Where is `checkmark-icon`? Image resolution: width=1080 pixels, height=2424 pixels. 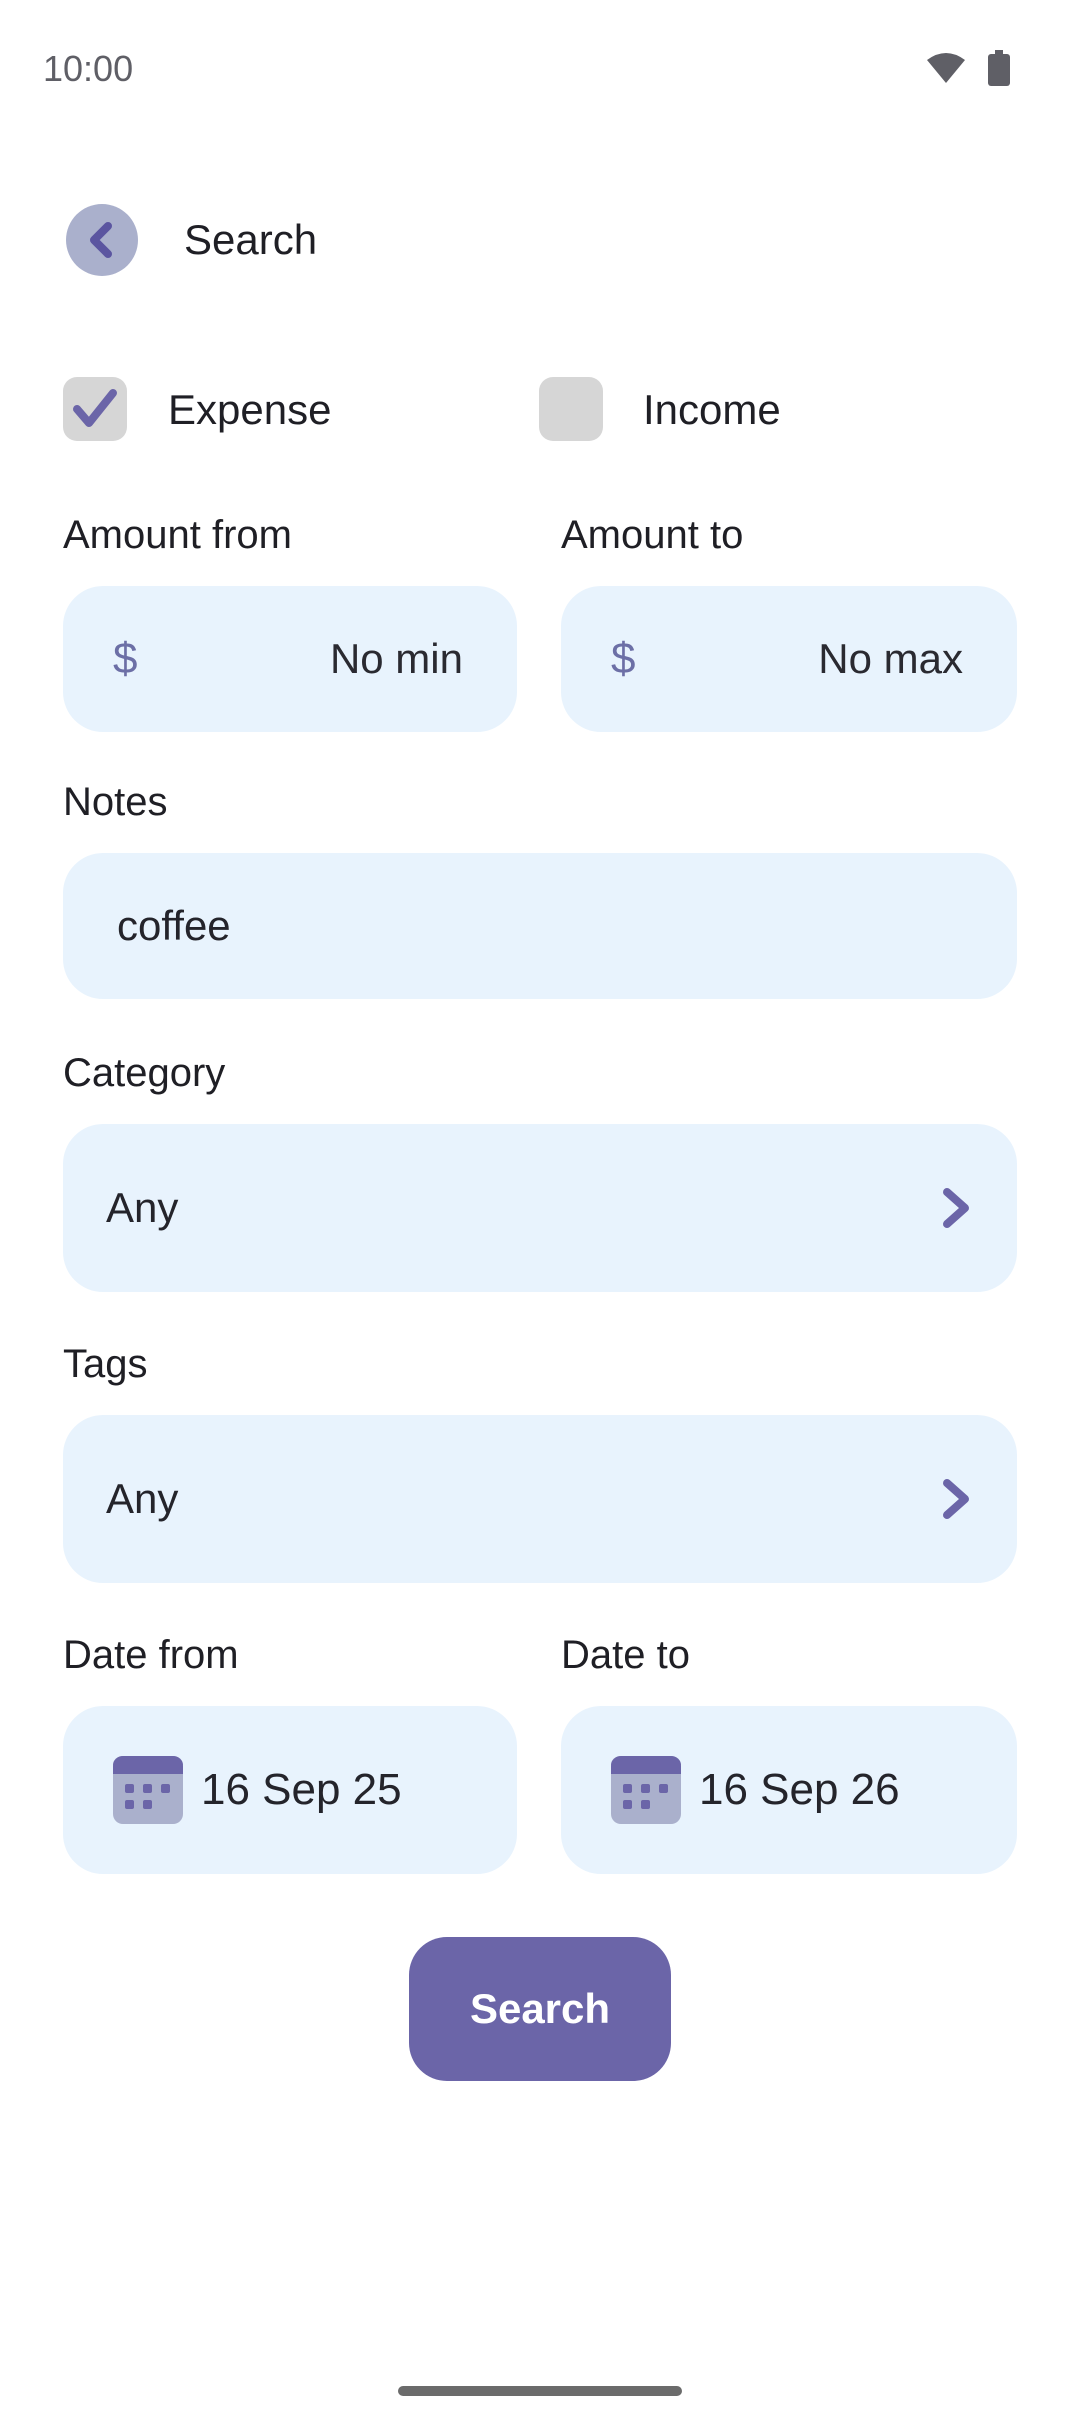
checkmark-icon is located at coordinates (95, 408).